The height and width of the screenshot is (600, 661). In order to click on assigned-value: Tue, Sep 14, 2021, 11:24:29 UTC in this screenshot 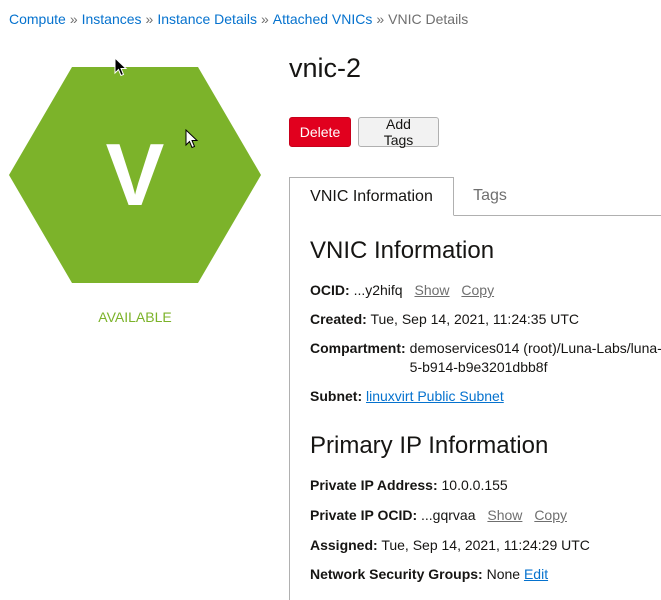, I will do `click(485, 545)`.